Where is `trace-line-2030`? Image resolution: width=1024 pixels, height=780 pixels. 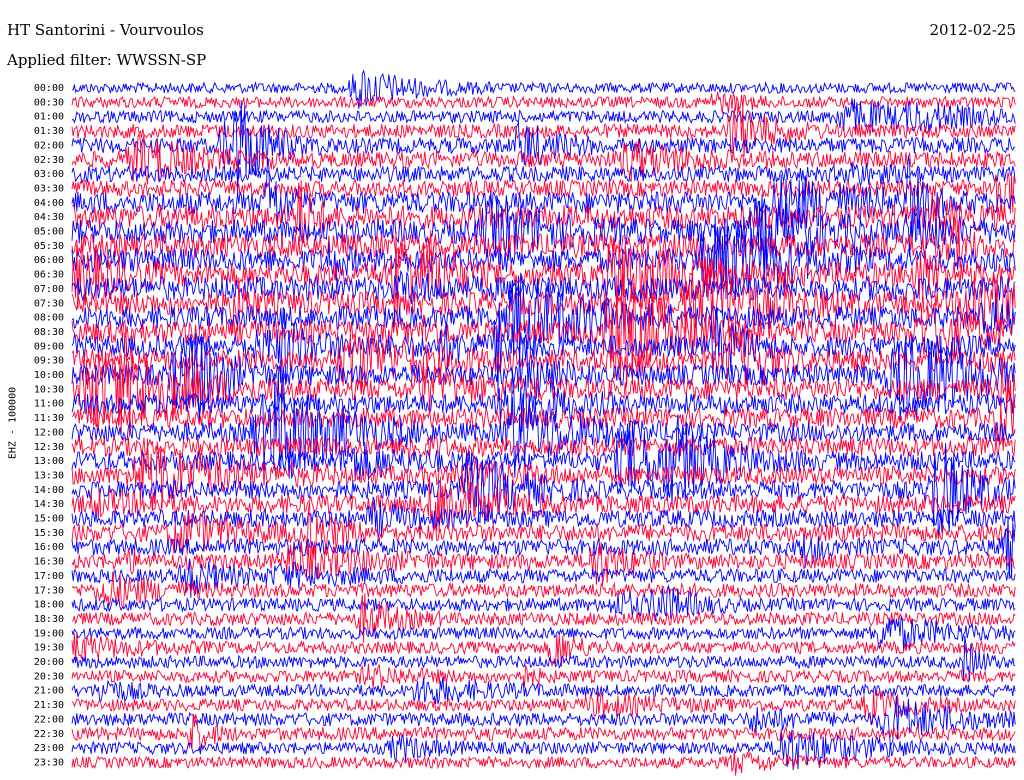
trace-line-2030 is located at coordinates (543, 676).